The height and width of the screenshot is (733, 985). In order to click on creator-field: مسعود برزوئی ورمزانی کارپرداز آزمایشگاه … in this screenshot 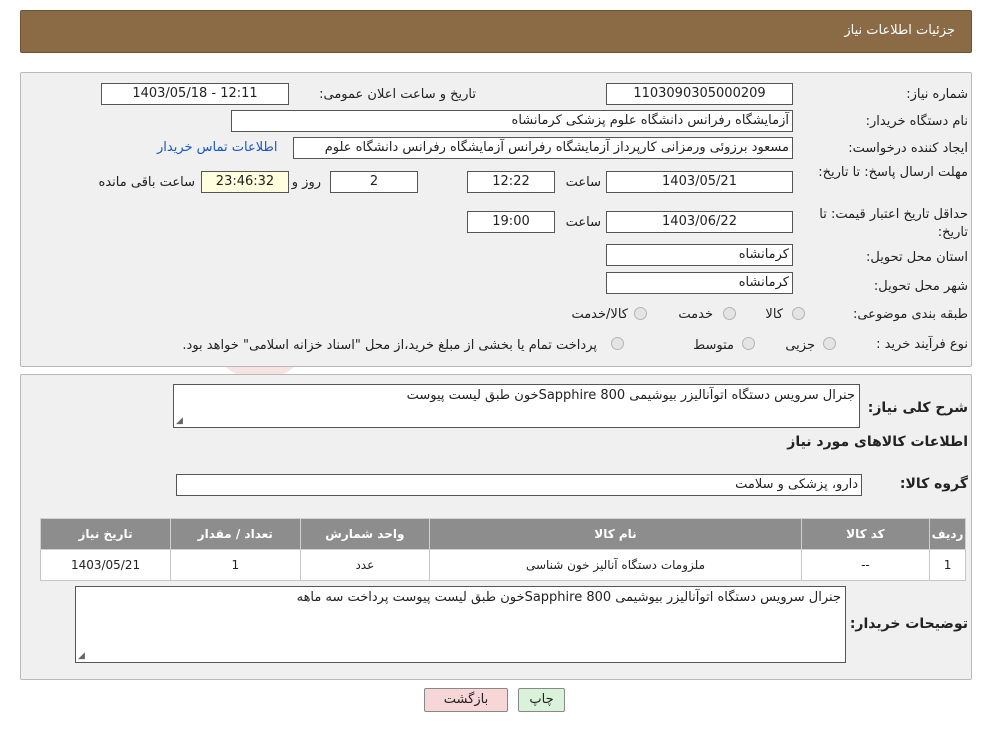, I will do `click(543, 148)`.